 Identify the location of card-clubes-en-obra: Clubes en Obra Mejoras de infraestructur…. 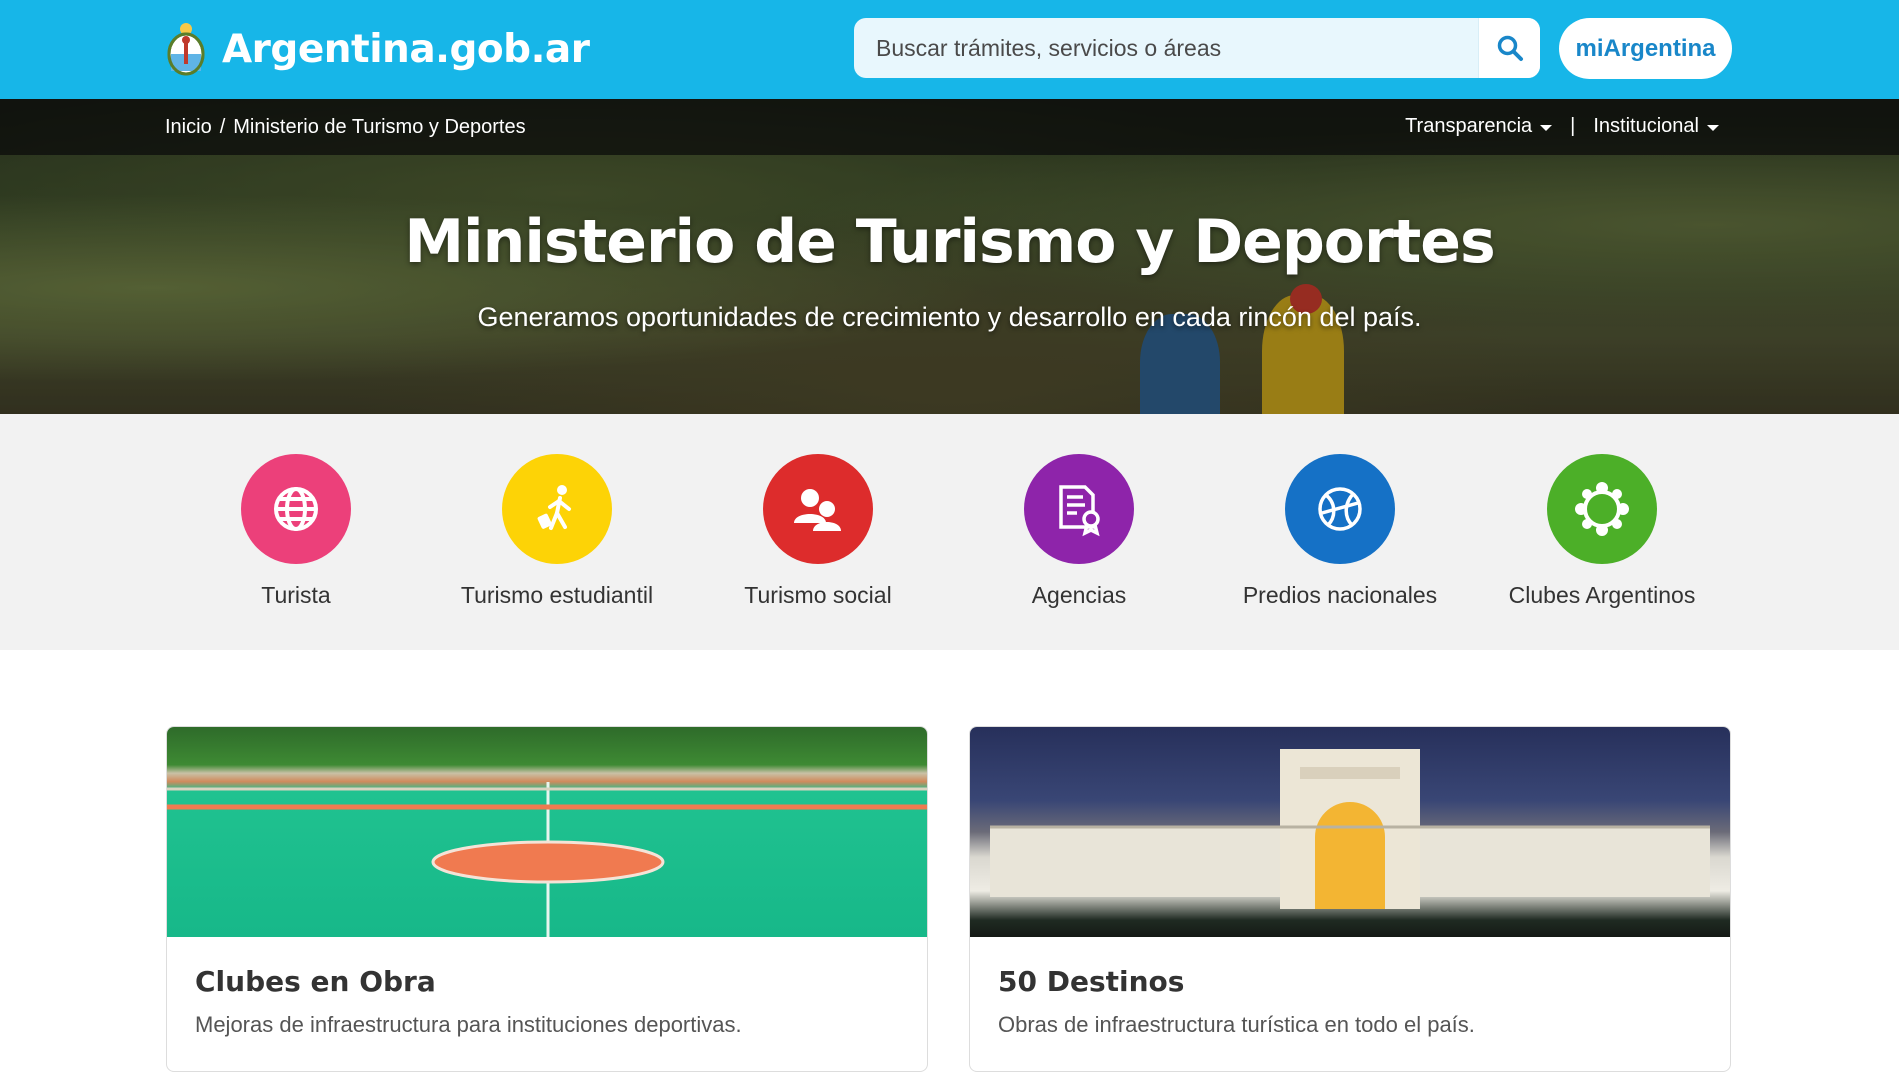
(547, 899).